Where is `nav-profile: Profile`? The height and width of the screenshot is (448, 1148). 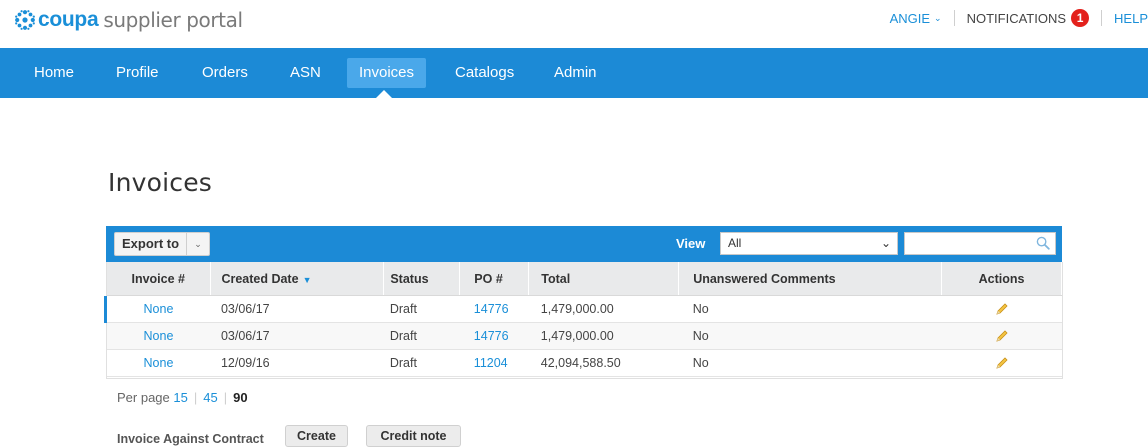 nav-profile: Profile is located at coordinates (137, 73).